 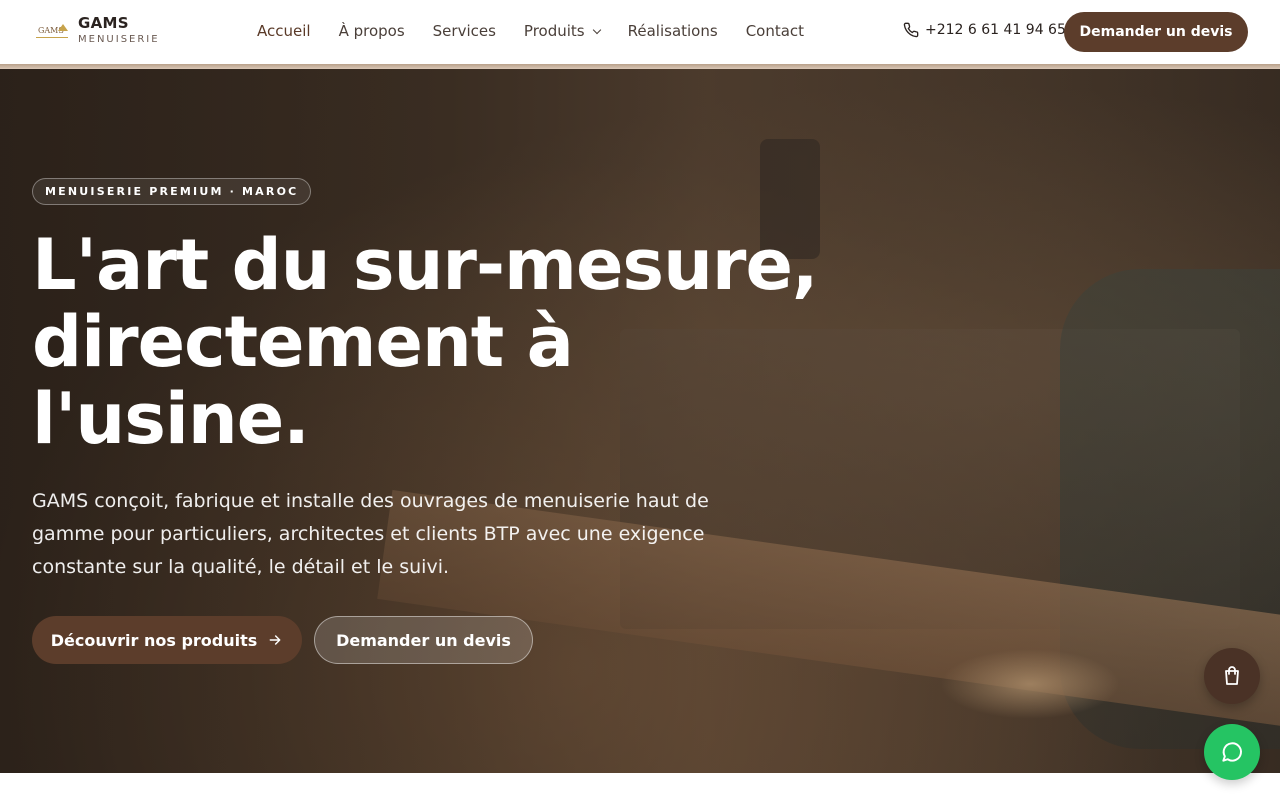 What do you see at coordinates (995, 30) in the screenshot?
I see `phone-number: +212 6 61 41 94 65` at bounding box center [995, 30].